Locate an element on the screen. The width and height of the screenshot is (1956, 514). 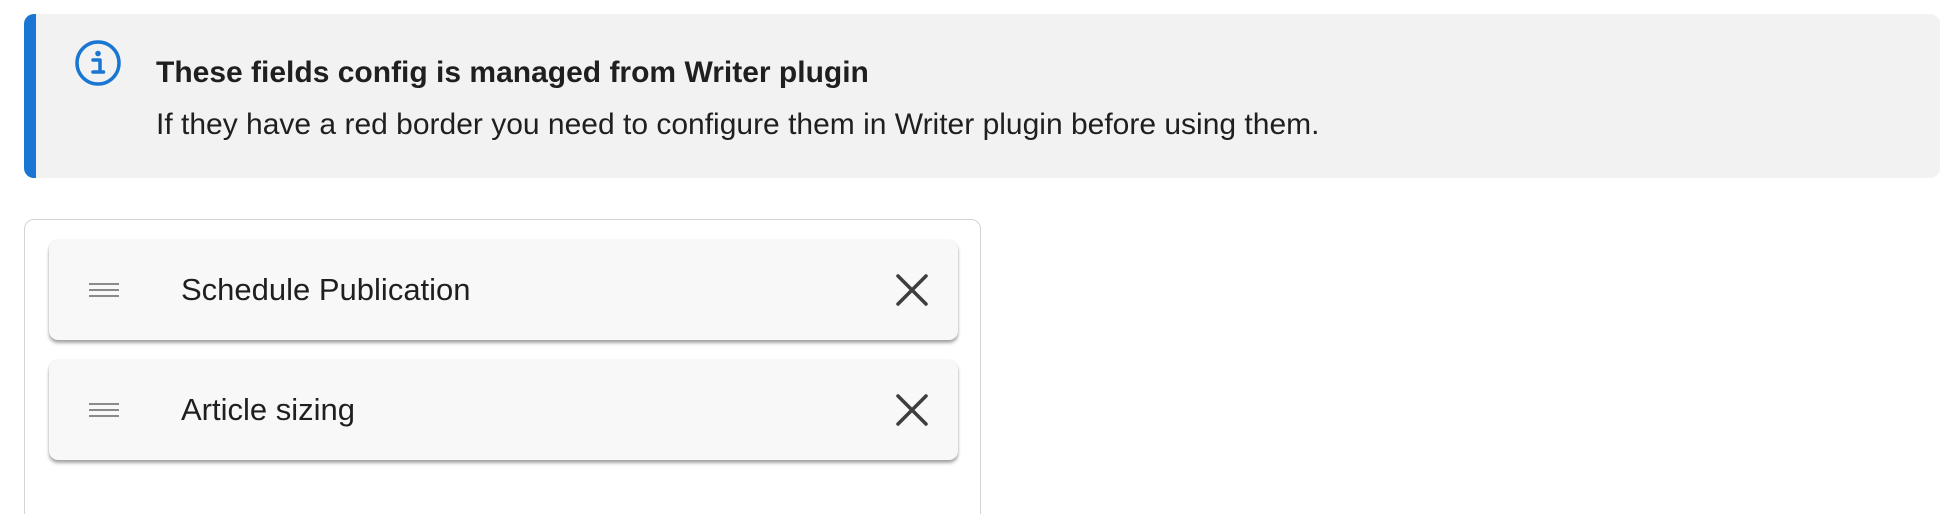
info-circle-icon is located at coordinates (98, 63).